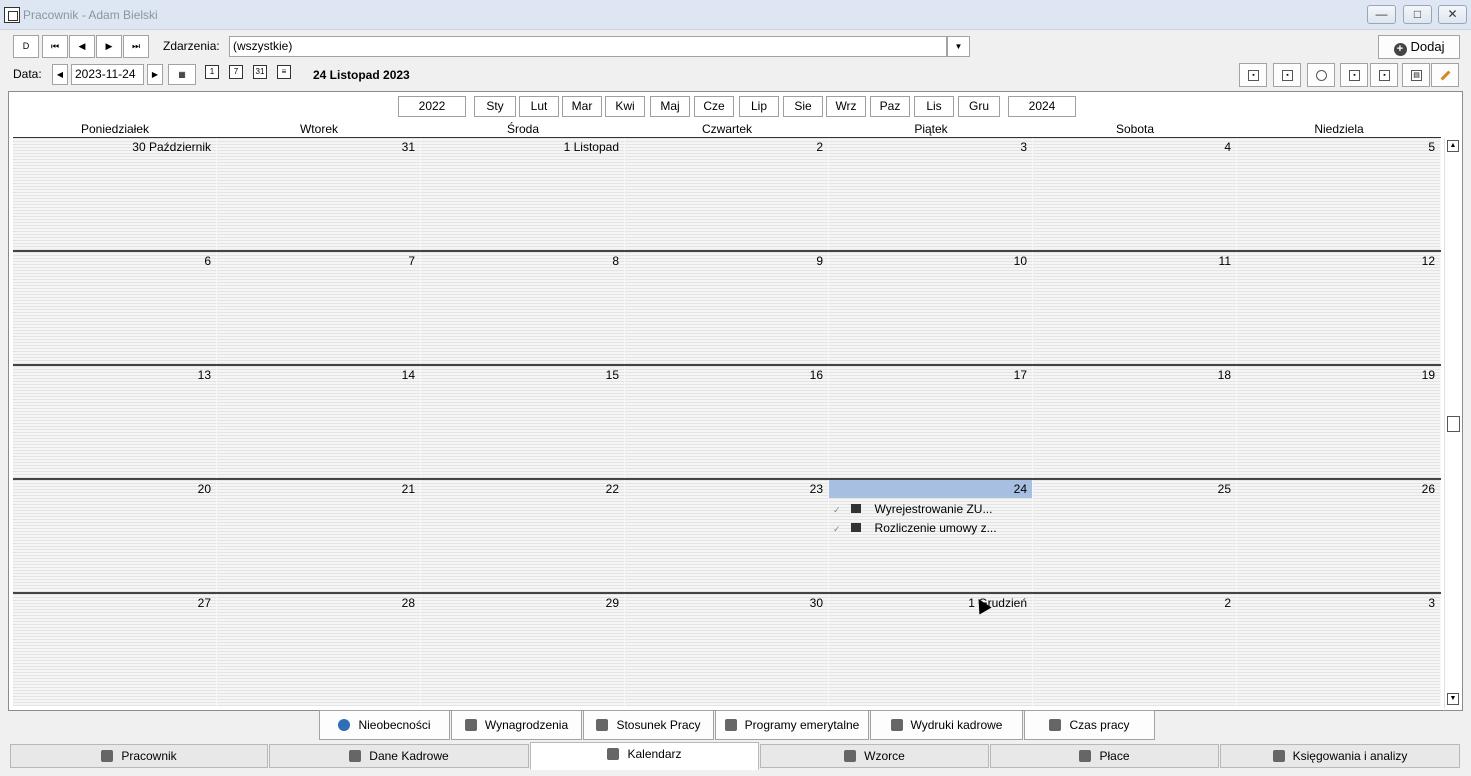 Image resolution: width=1471 pixels, height=776 pixels. Describe the element at coordinates (792, 725) in the screenshot. I see `subtab-4: Programy emerytalne` at that location.